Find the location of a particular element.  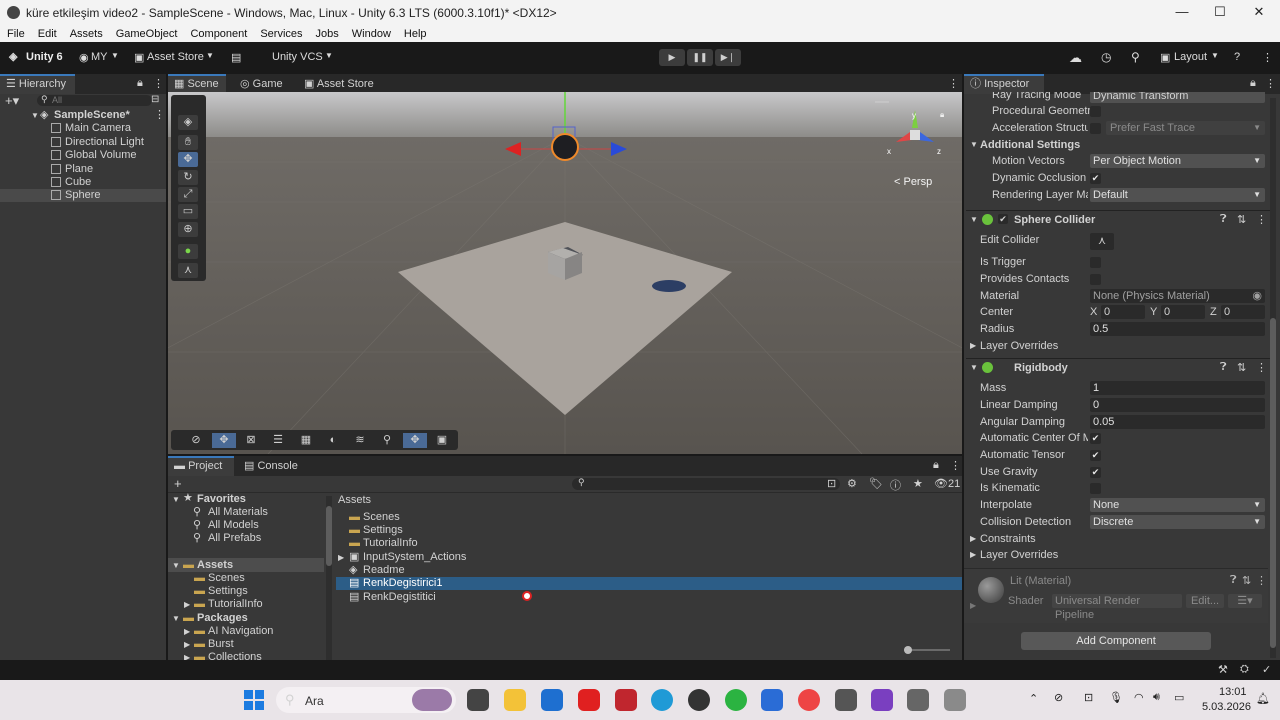

angular-damping-field: 0.05 is located at coordinates (1177, 422).